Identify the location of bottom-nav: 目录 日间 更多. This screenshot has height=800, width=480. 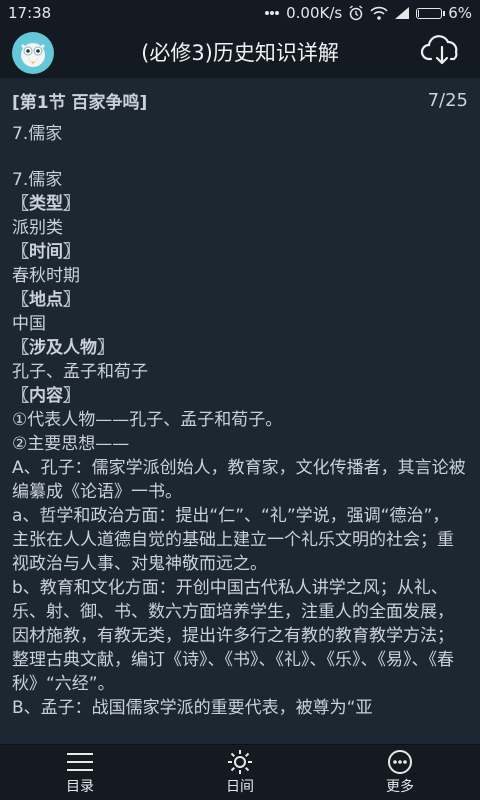
(240, 772).